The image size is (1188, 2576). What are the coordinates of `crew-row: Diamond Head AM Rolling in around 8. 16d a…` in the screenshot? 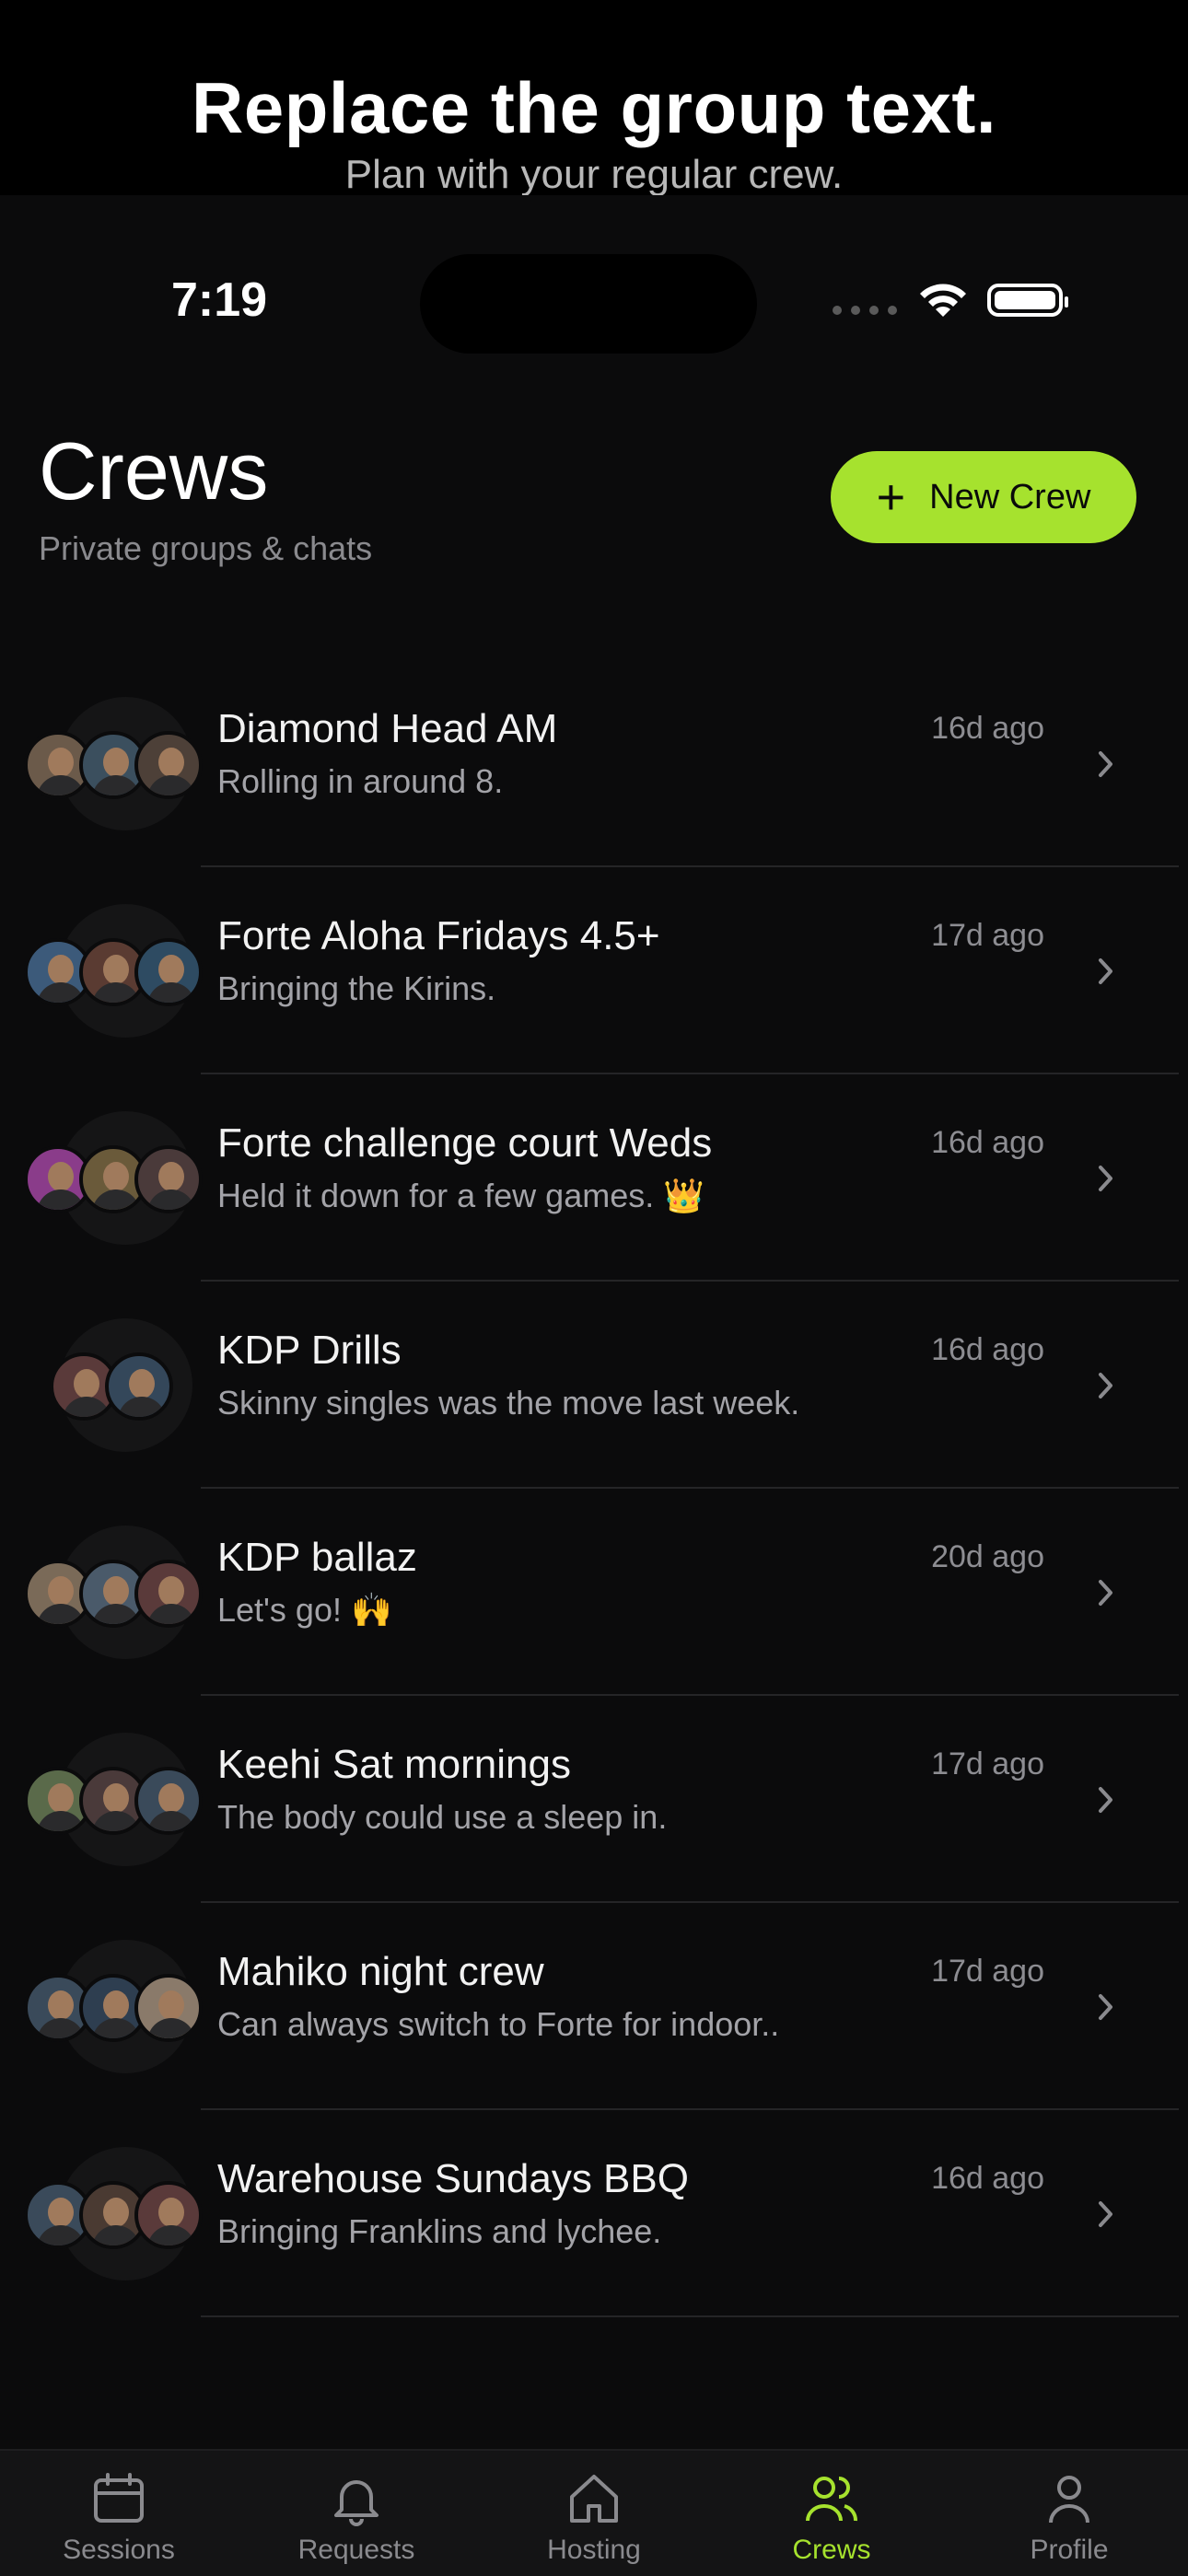 It's located at (594, 763).